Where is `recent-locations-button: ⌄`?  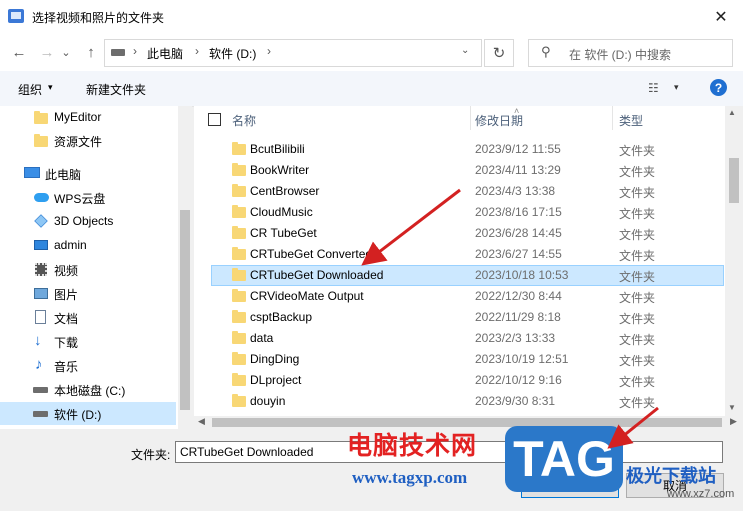 recent-locations-button: ⌄ is located at coordinates (66, 52).